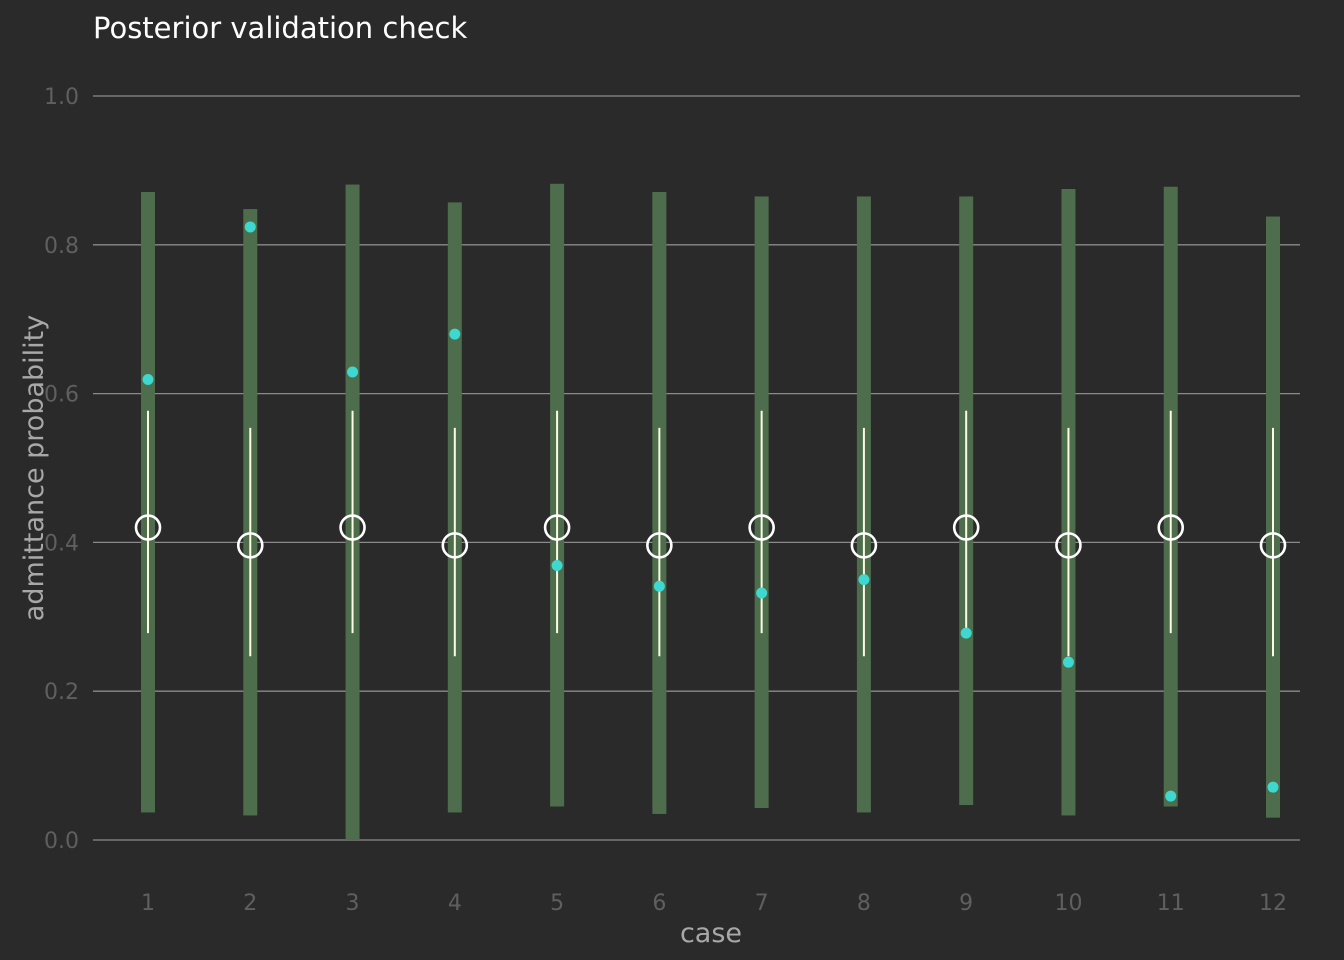 Image resolution: width=1344 pixels, height=960 pixels. Describe the element at coordinates (61, 841) in the screenshot. I see `y-tick-label: 0.0` at that location.